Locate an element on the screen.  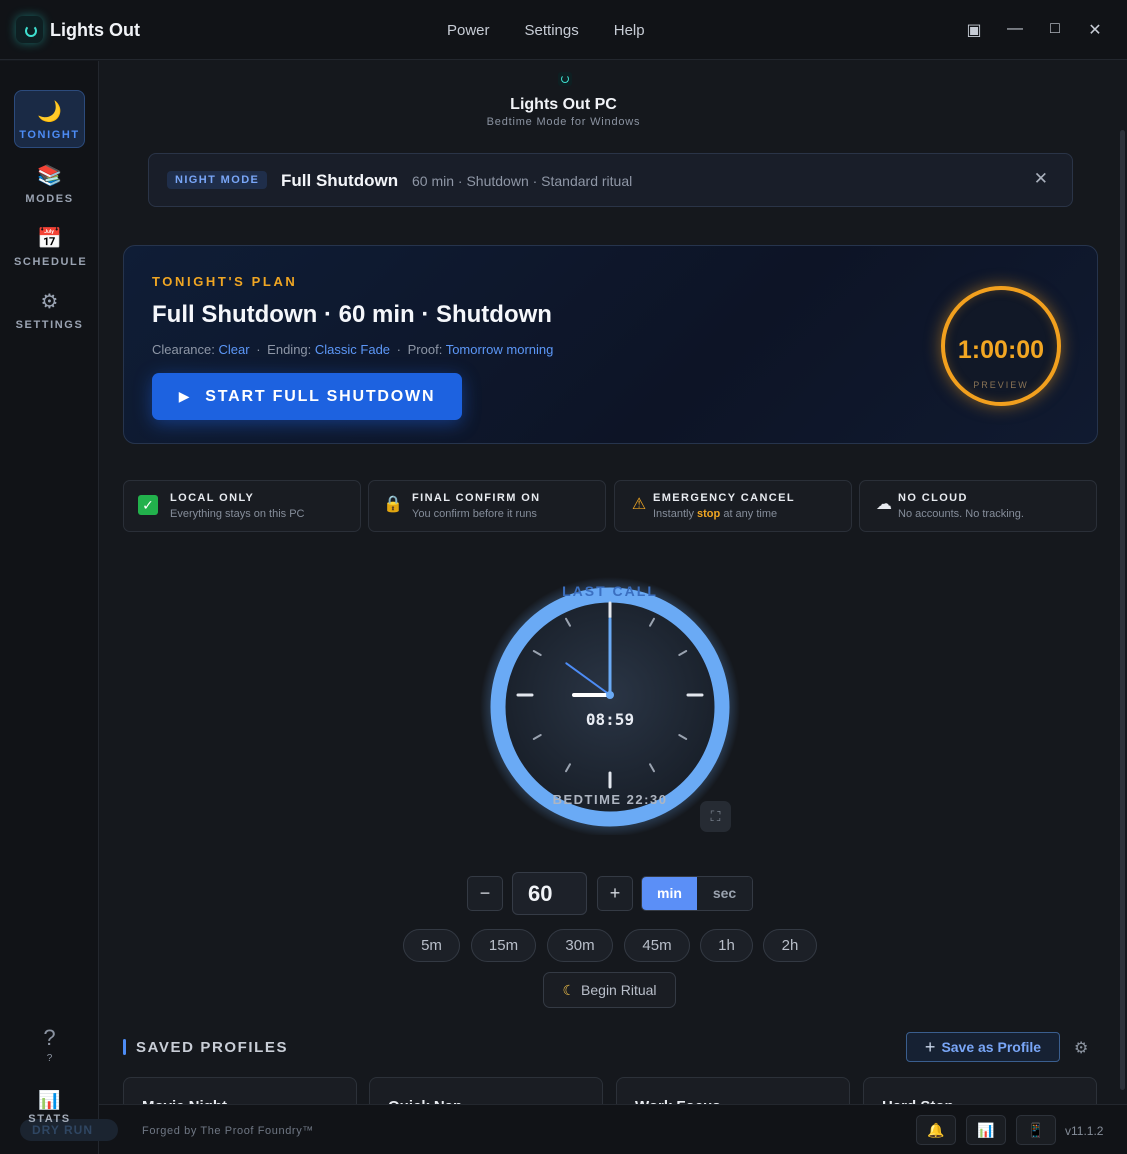
saved-profiles-title: SAVED PROFILES is located at coordinates (212, 1047).